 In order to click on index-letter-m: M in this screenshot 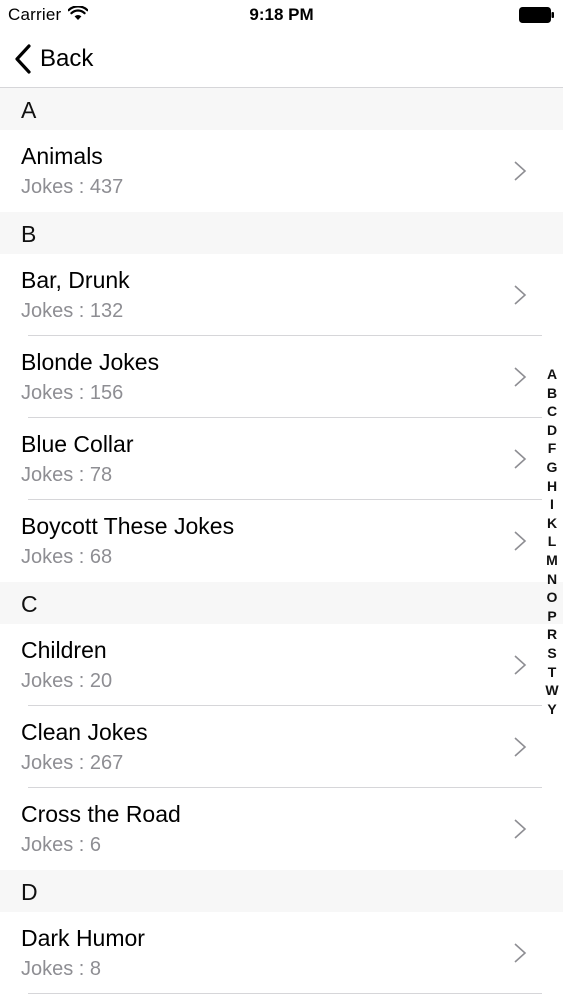, I will do `click(552, 560)`.